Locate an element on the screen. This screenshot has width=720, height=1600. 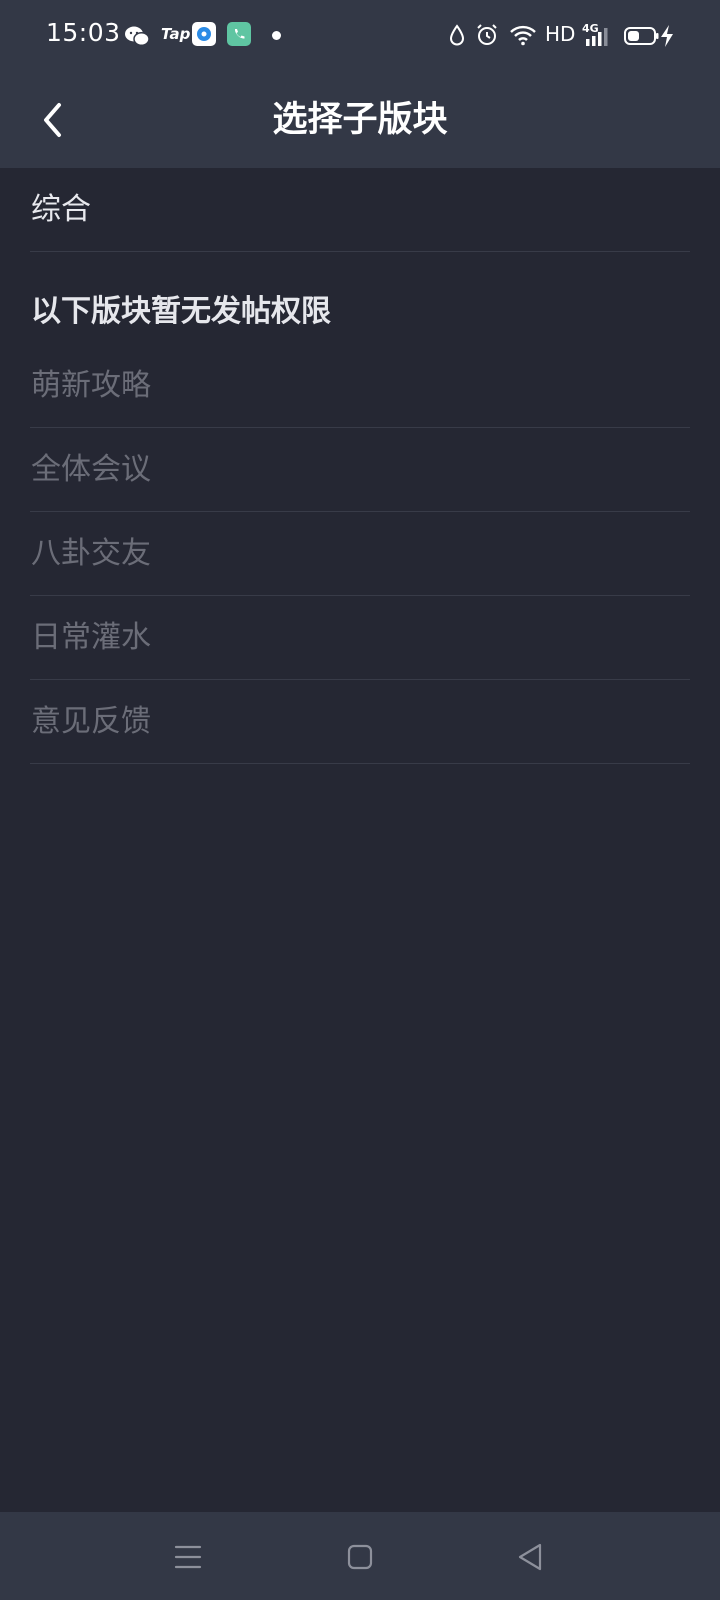
home-square-icon is located at coordinates (360, 1557).